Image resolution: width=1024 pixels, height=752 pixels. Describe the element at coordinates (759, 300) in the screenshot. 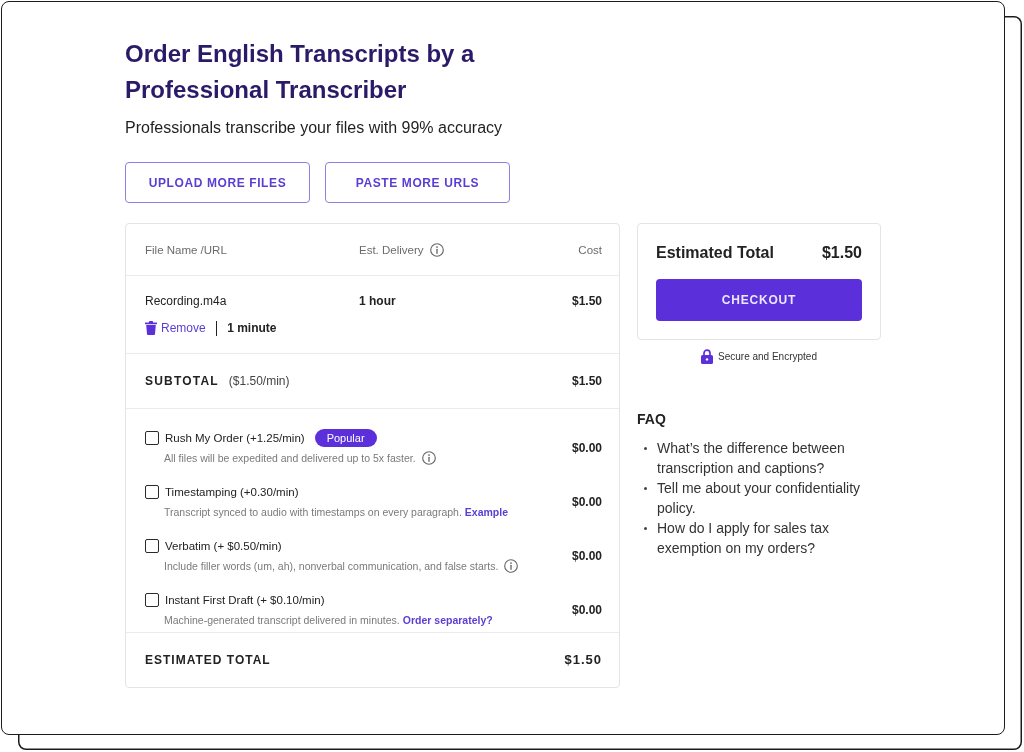

I see `checkout-button: CHECKOUT` at that location.